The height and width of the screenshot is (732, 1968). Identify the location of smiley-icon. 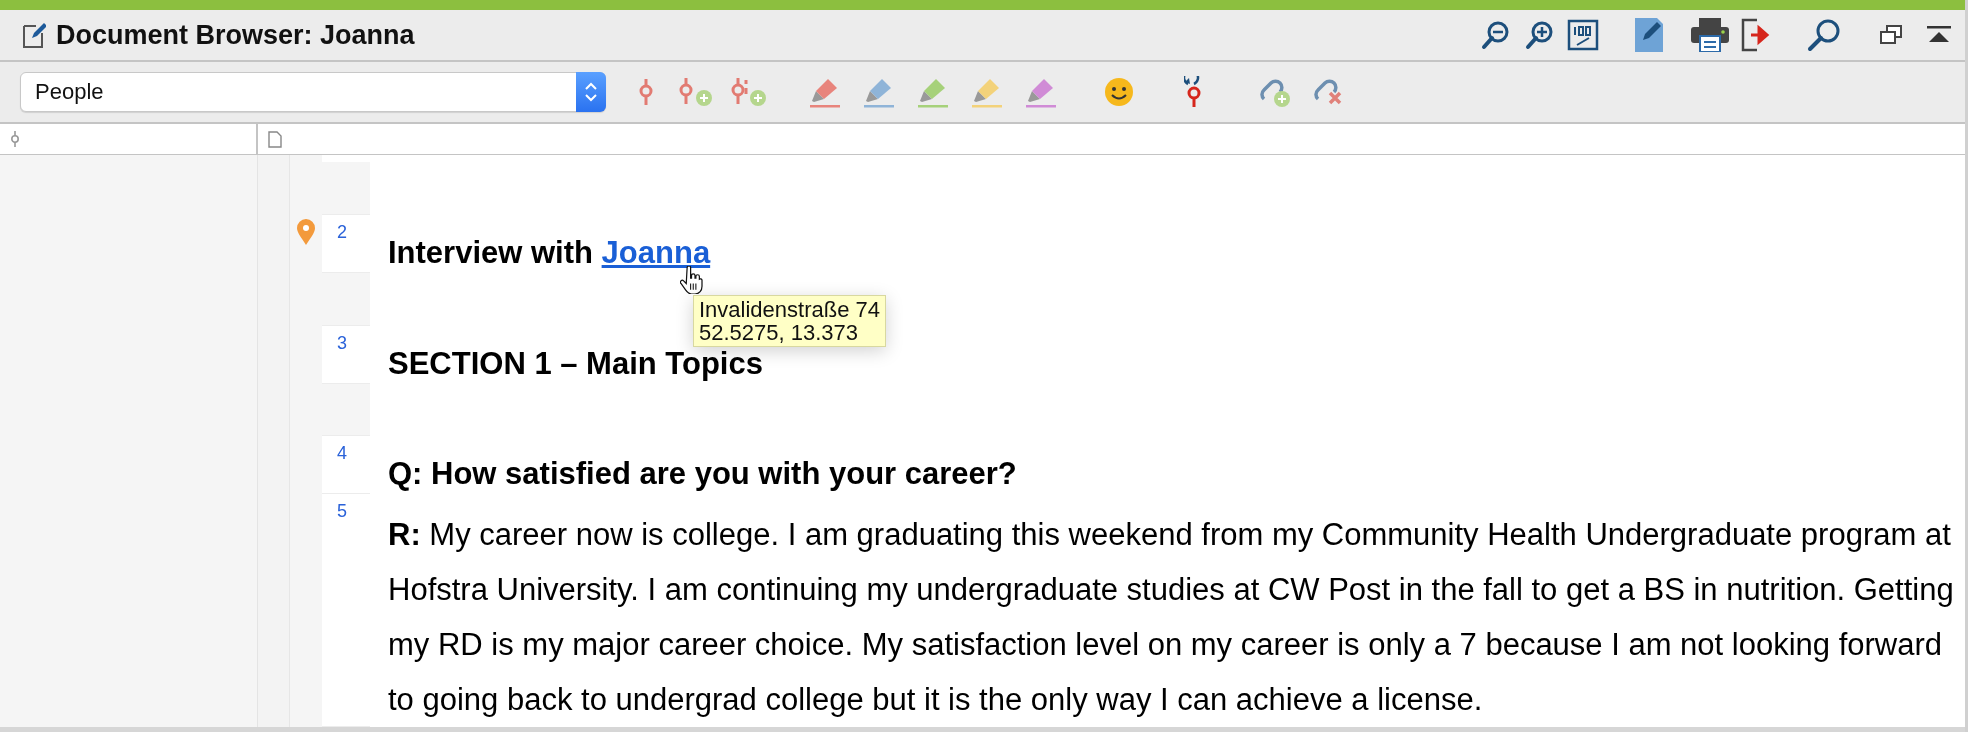
(1119, 92).